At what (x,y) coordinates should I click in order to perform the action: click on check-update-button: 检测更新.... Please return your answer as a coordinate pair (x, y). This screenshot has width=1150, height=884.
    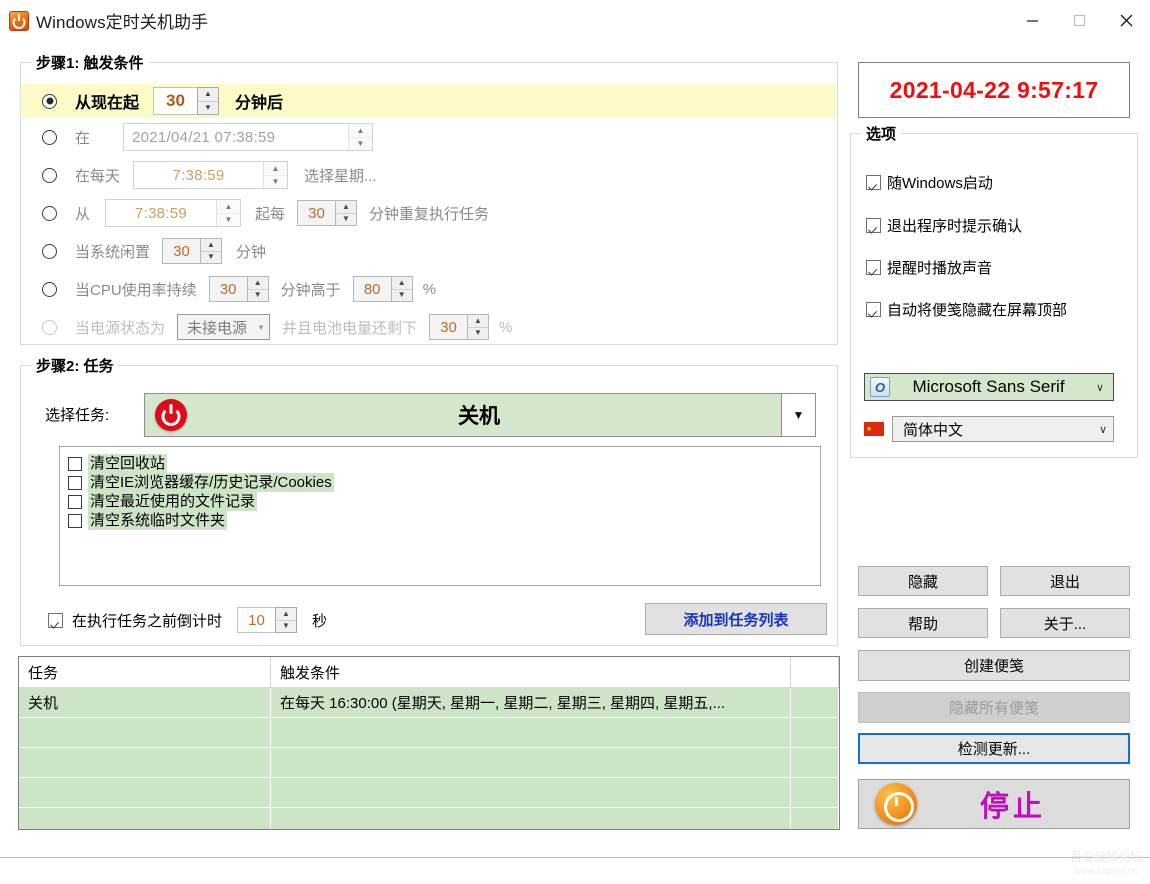
    Looking at the image, I should click on (994, 748).